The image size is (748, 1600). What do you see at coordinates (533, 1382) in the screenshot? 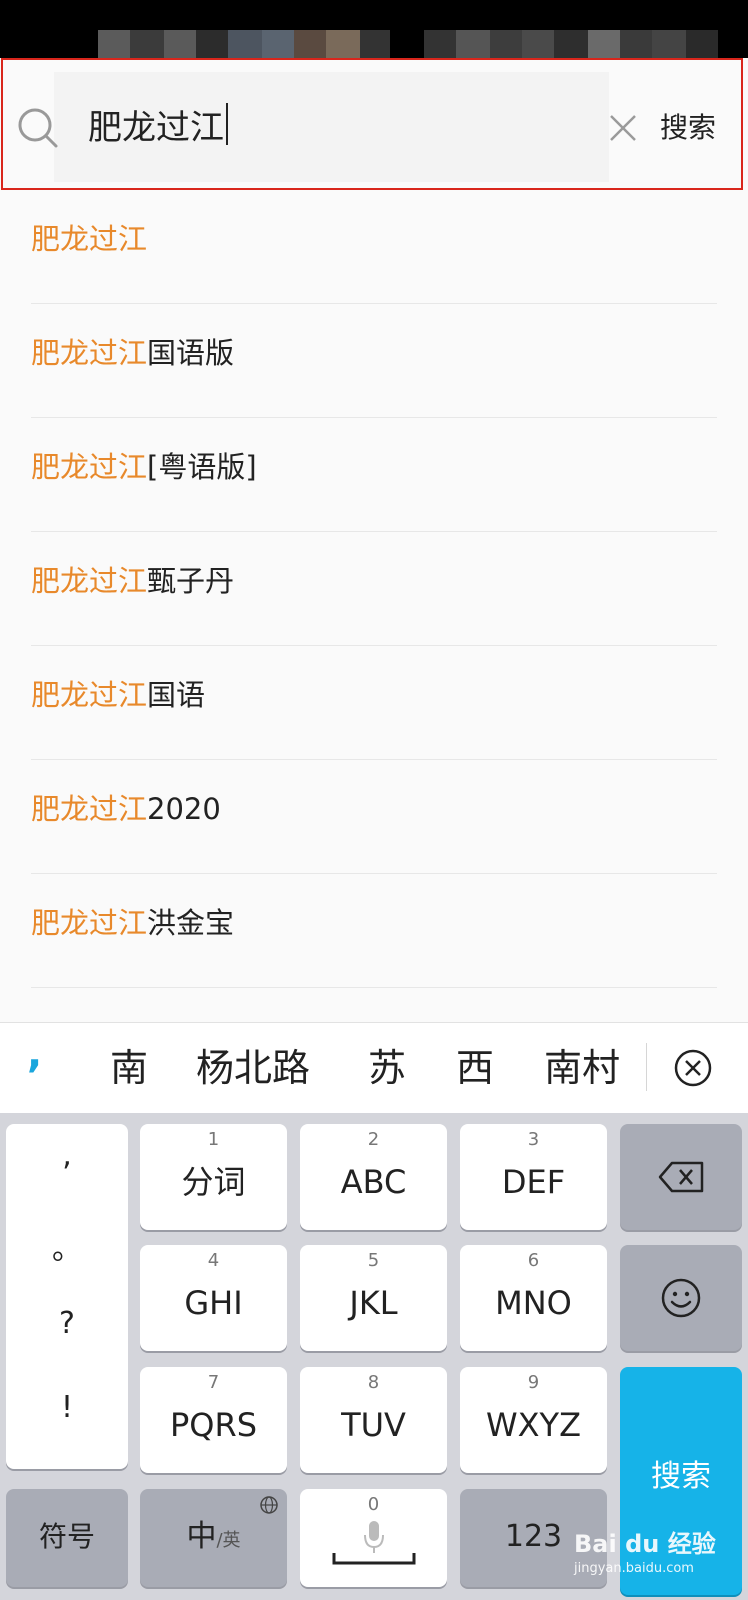
I see `key-number: 9` at bounding box center [533, 1382].